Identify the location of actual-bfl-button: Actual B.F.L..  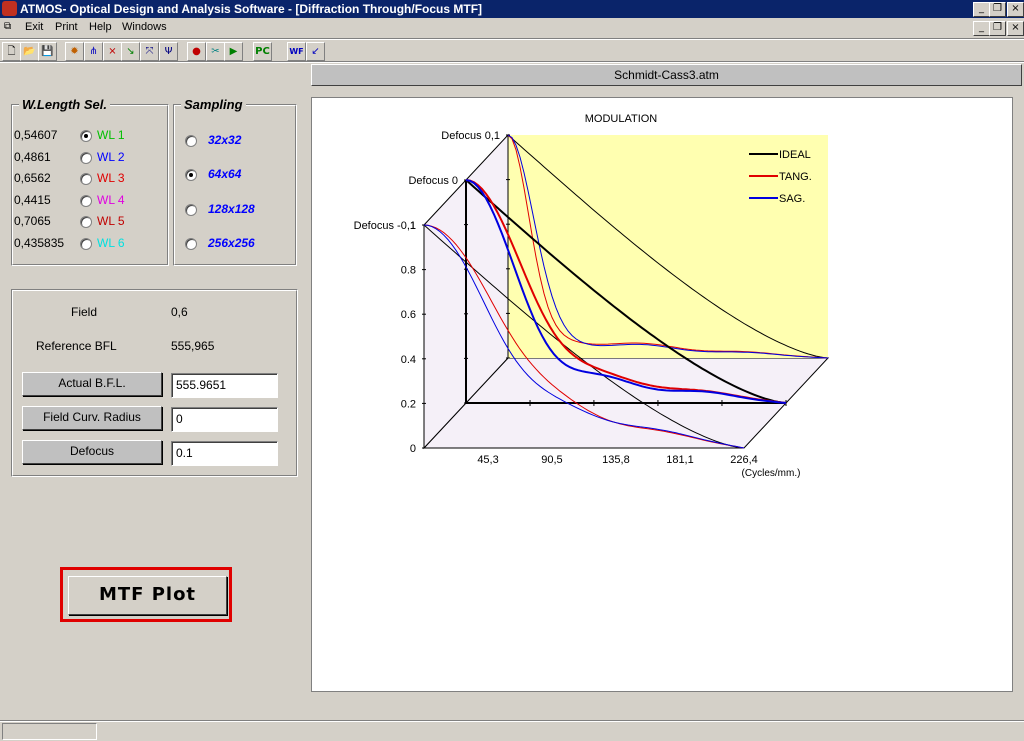
(92, 384).